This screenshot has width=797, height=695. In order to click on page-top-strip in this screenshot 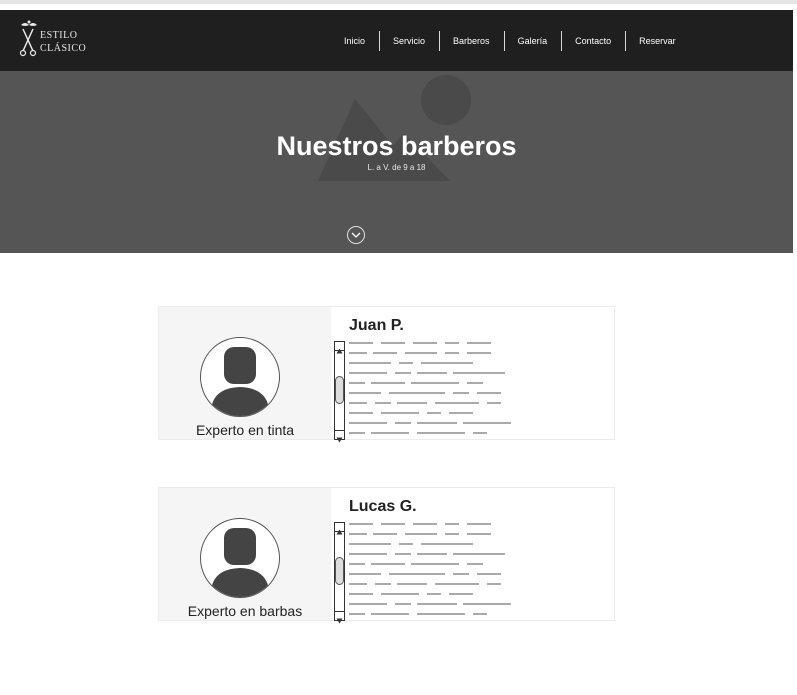, I will do `click(398, 5)`.